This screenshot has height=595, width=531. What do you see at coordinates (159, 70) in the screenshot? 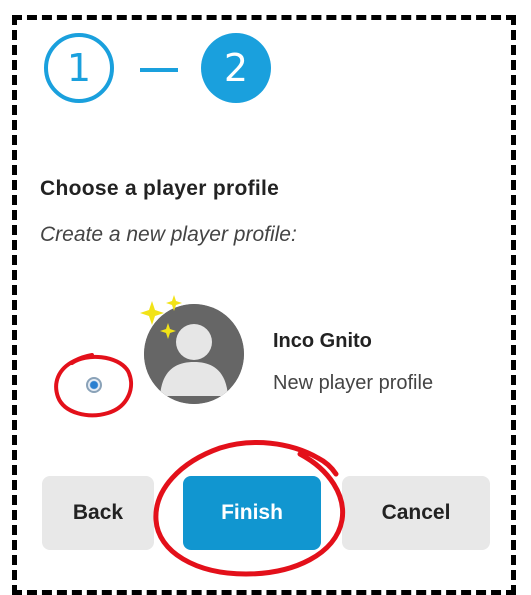
I see `step-connector` at bounding box center [159, 70].